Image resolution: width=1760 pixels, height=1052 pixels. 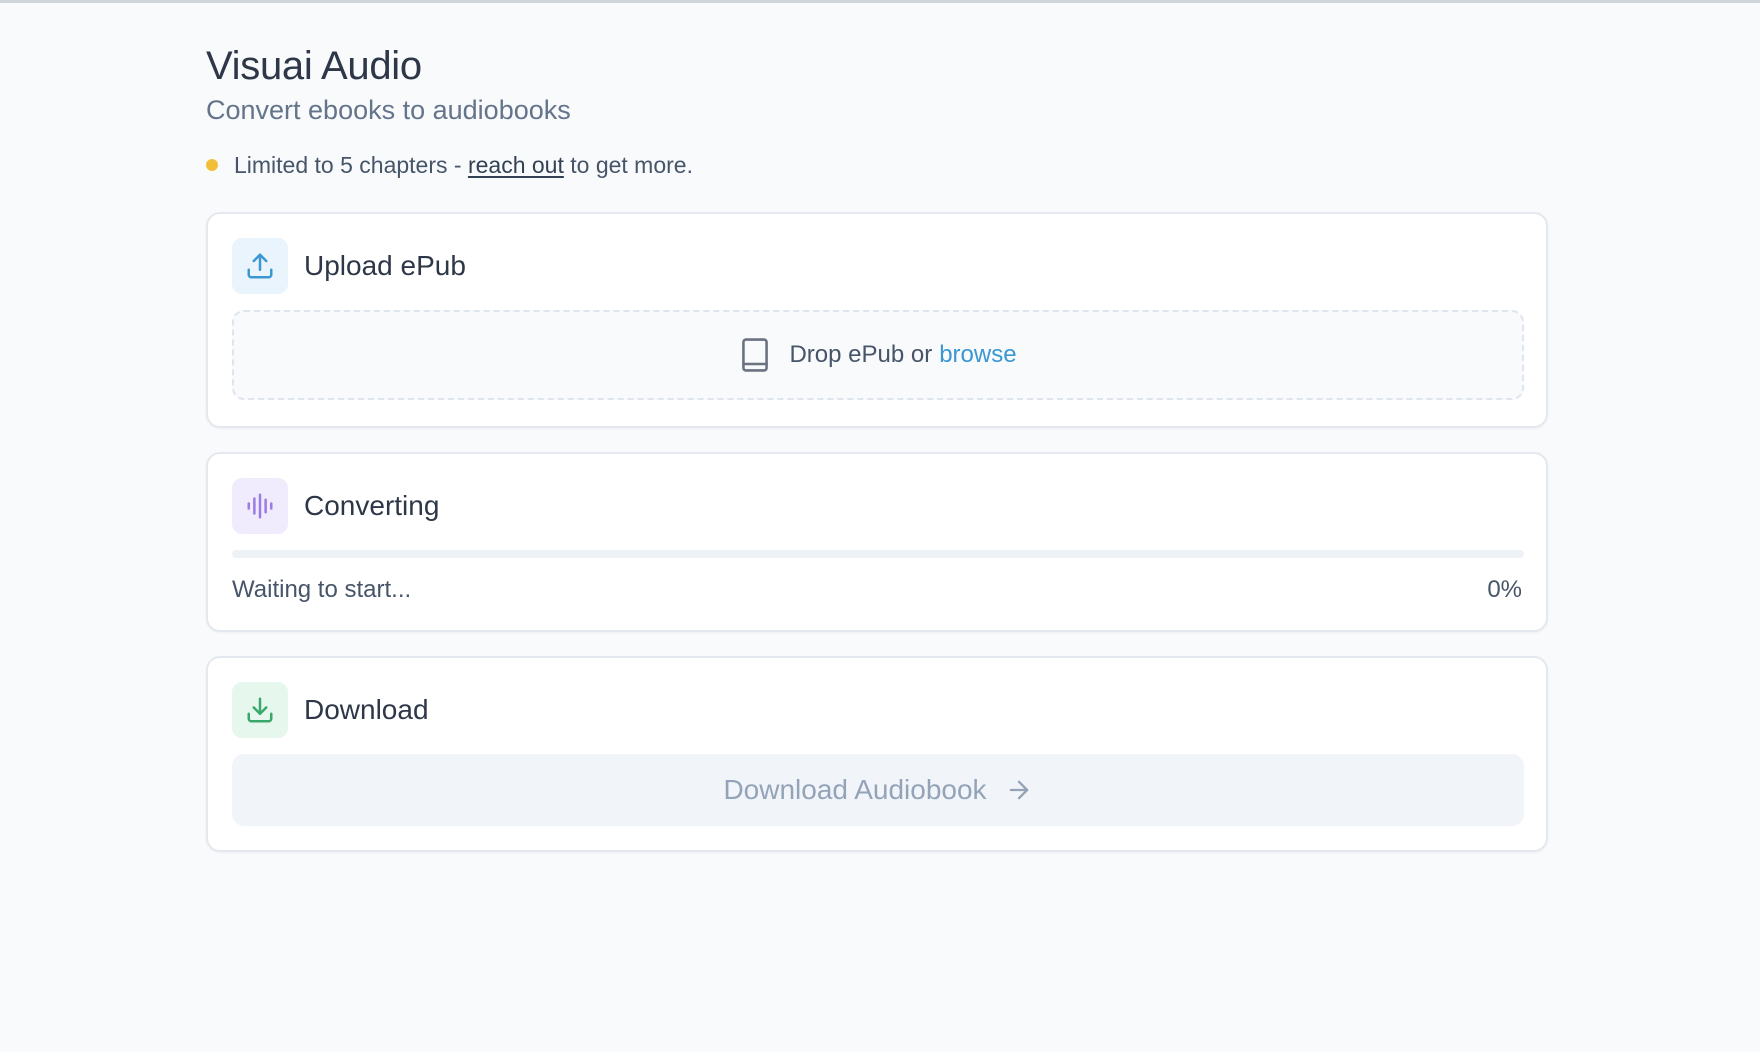 What do you see at coordinates (855, 789) in the screenshot?
I see `download-button-label: Download Audiobook` at bounding box center [855, 789].